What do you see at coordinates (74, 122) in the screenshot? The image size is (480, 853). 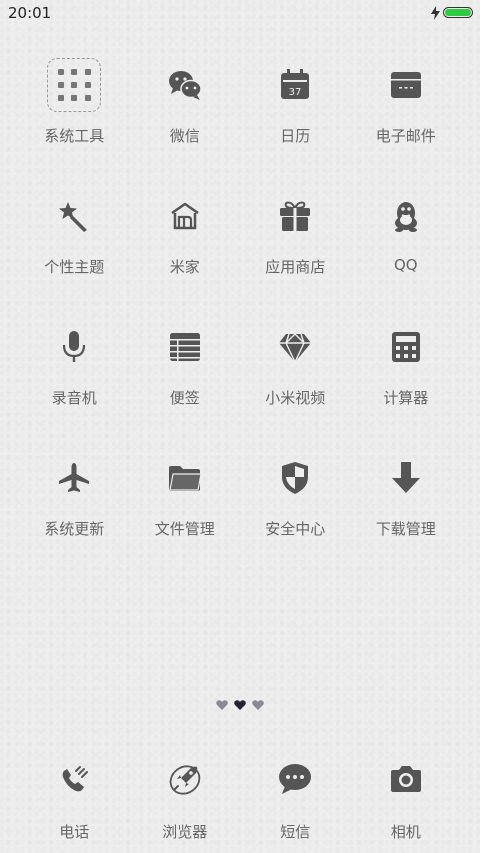 I see `app-system-tools: 系统工具` at bounding box center [74, 122].